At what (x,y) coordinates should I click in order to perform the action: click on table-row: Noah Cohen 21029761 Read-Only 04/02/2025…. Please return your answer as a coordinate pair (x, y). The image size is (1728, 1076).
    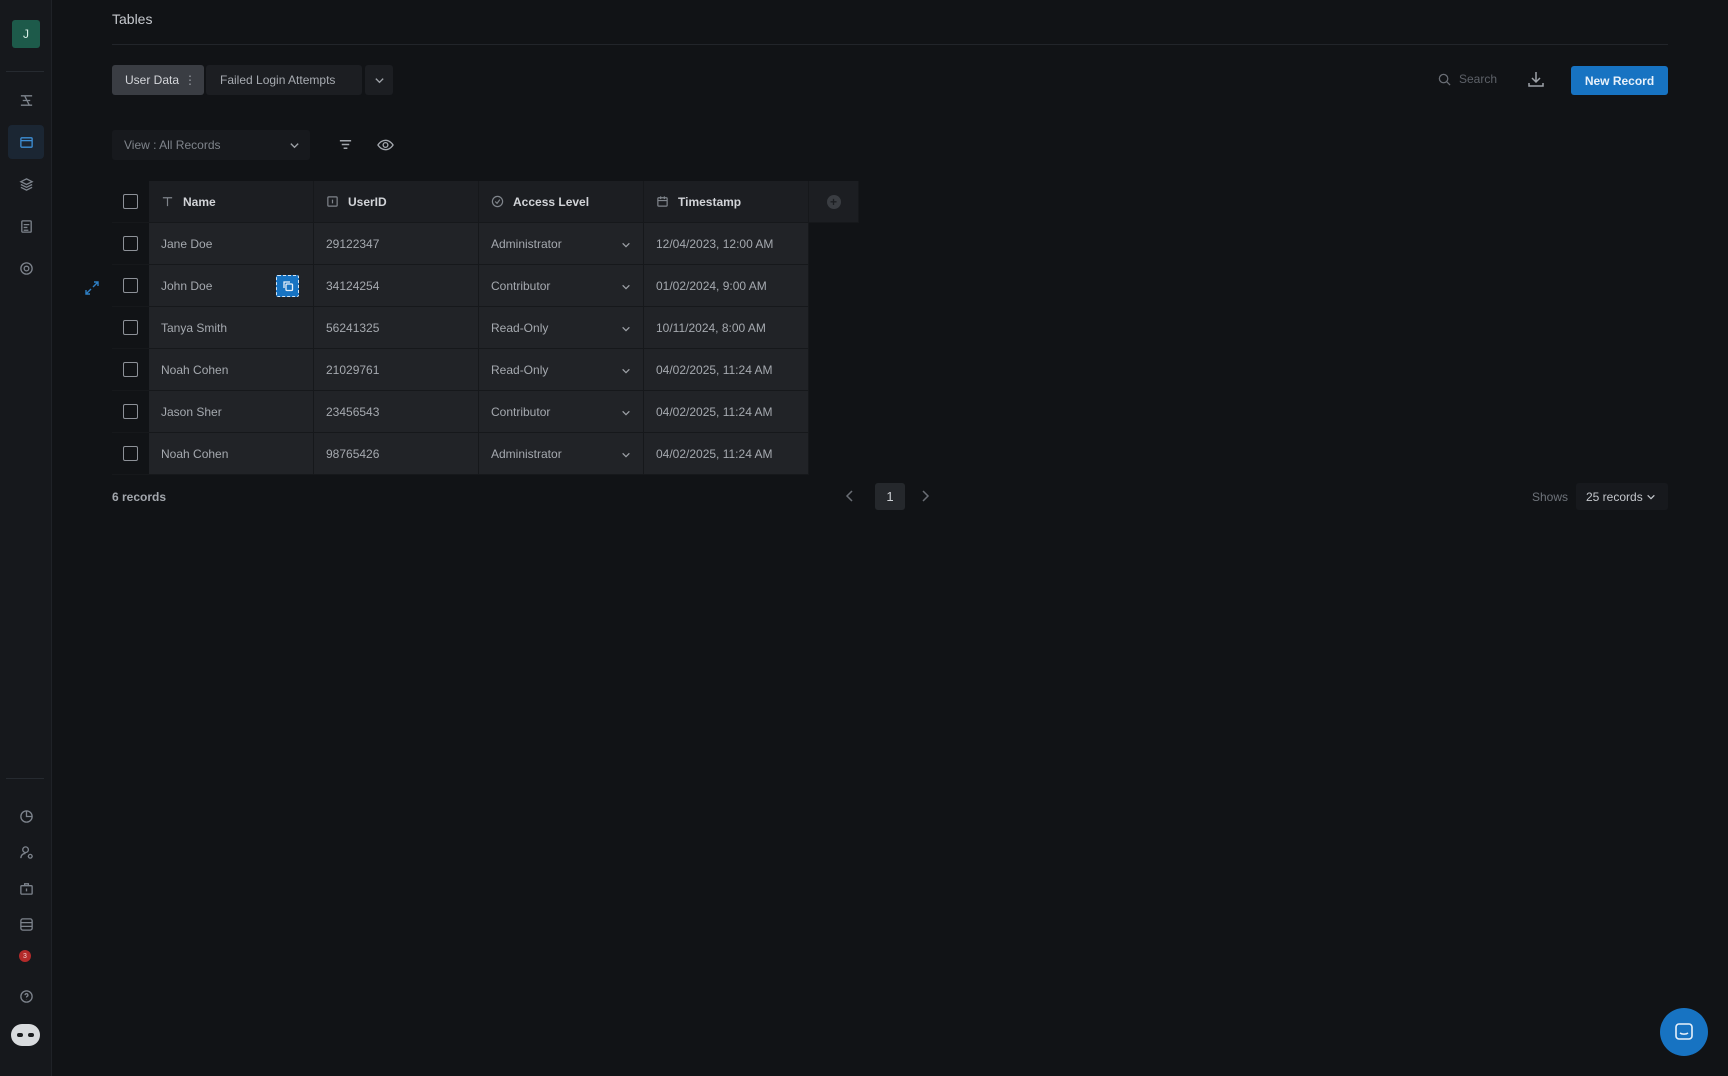
    Looking at the image, I should click on (460, 370).